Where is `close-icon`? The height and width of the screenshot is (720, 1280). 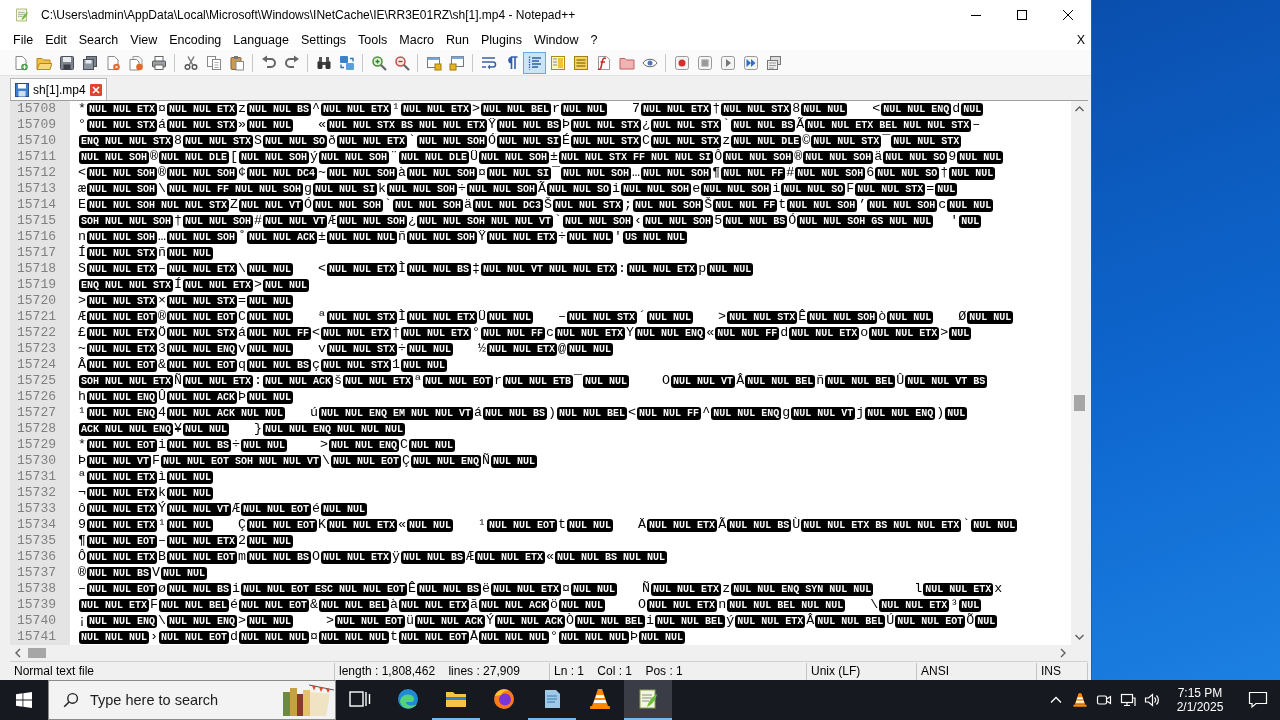 close-icon is located at coordinates (1068, 15).